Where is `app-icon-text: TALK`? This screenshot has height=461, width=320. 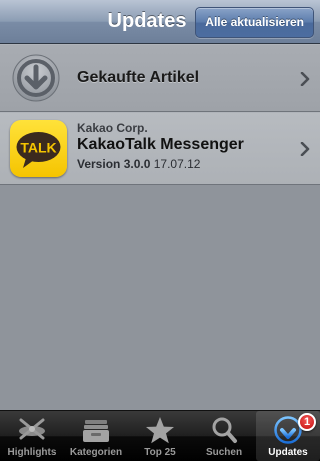
app-icon-text: TALK is located at coordinates (38, 148).